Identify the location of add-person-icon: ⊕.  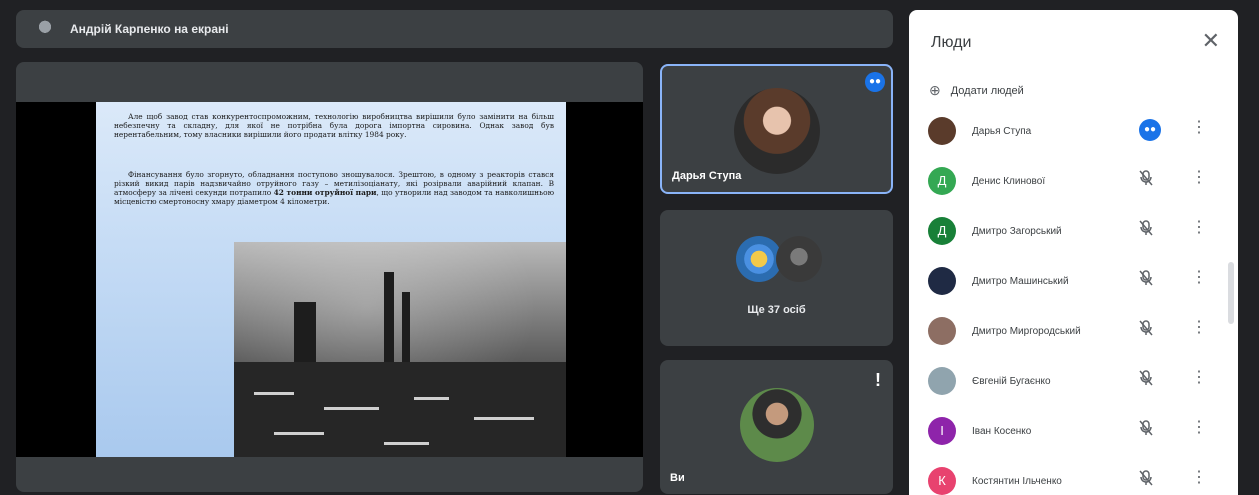
(935, 90).